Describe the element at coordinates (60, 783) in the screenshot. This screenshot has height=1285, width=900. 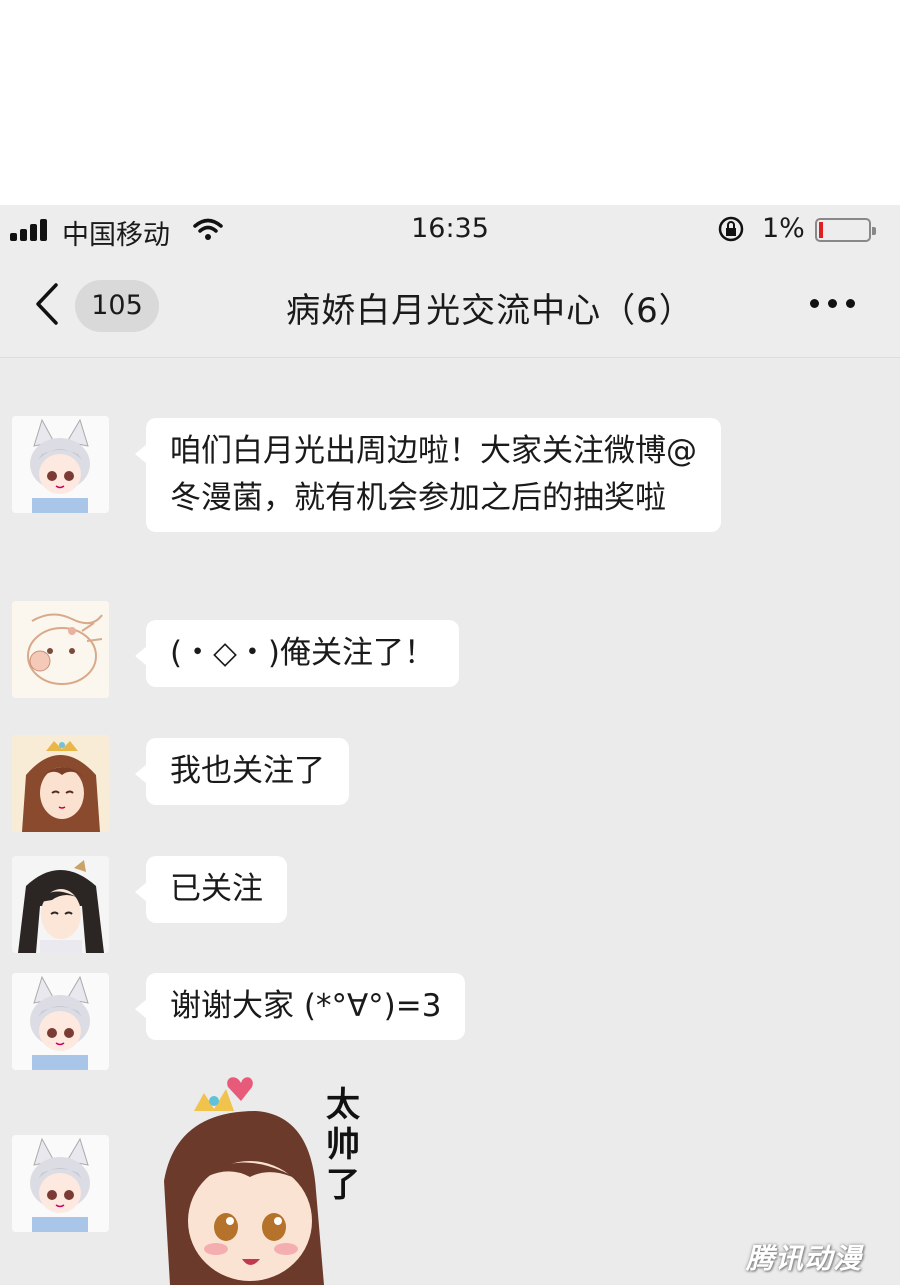
I see `crowned-girl-avatar` at that location.